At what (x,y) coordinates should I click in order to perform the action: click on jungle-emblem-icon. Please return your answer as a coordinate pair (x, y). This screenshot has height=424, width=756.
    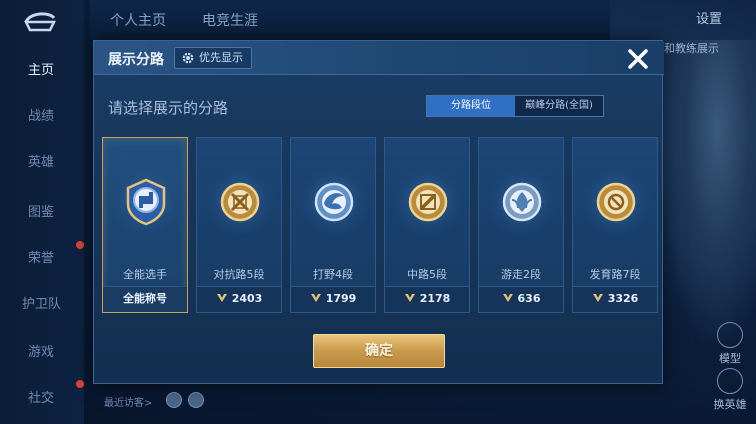
    Looking at the image, I should click on (334, 202).